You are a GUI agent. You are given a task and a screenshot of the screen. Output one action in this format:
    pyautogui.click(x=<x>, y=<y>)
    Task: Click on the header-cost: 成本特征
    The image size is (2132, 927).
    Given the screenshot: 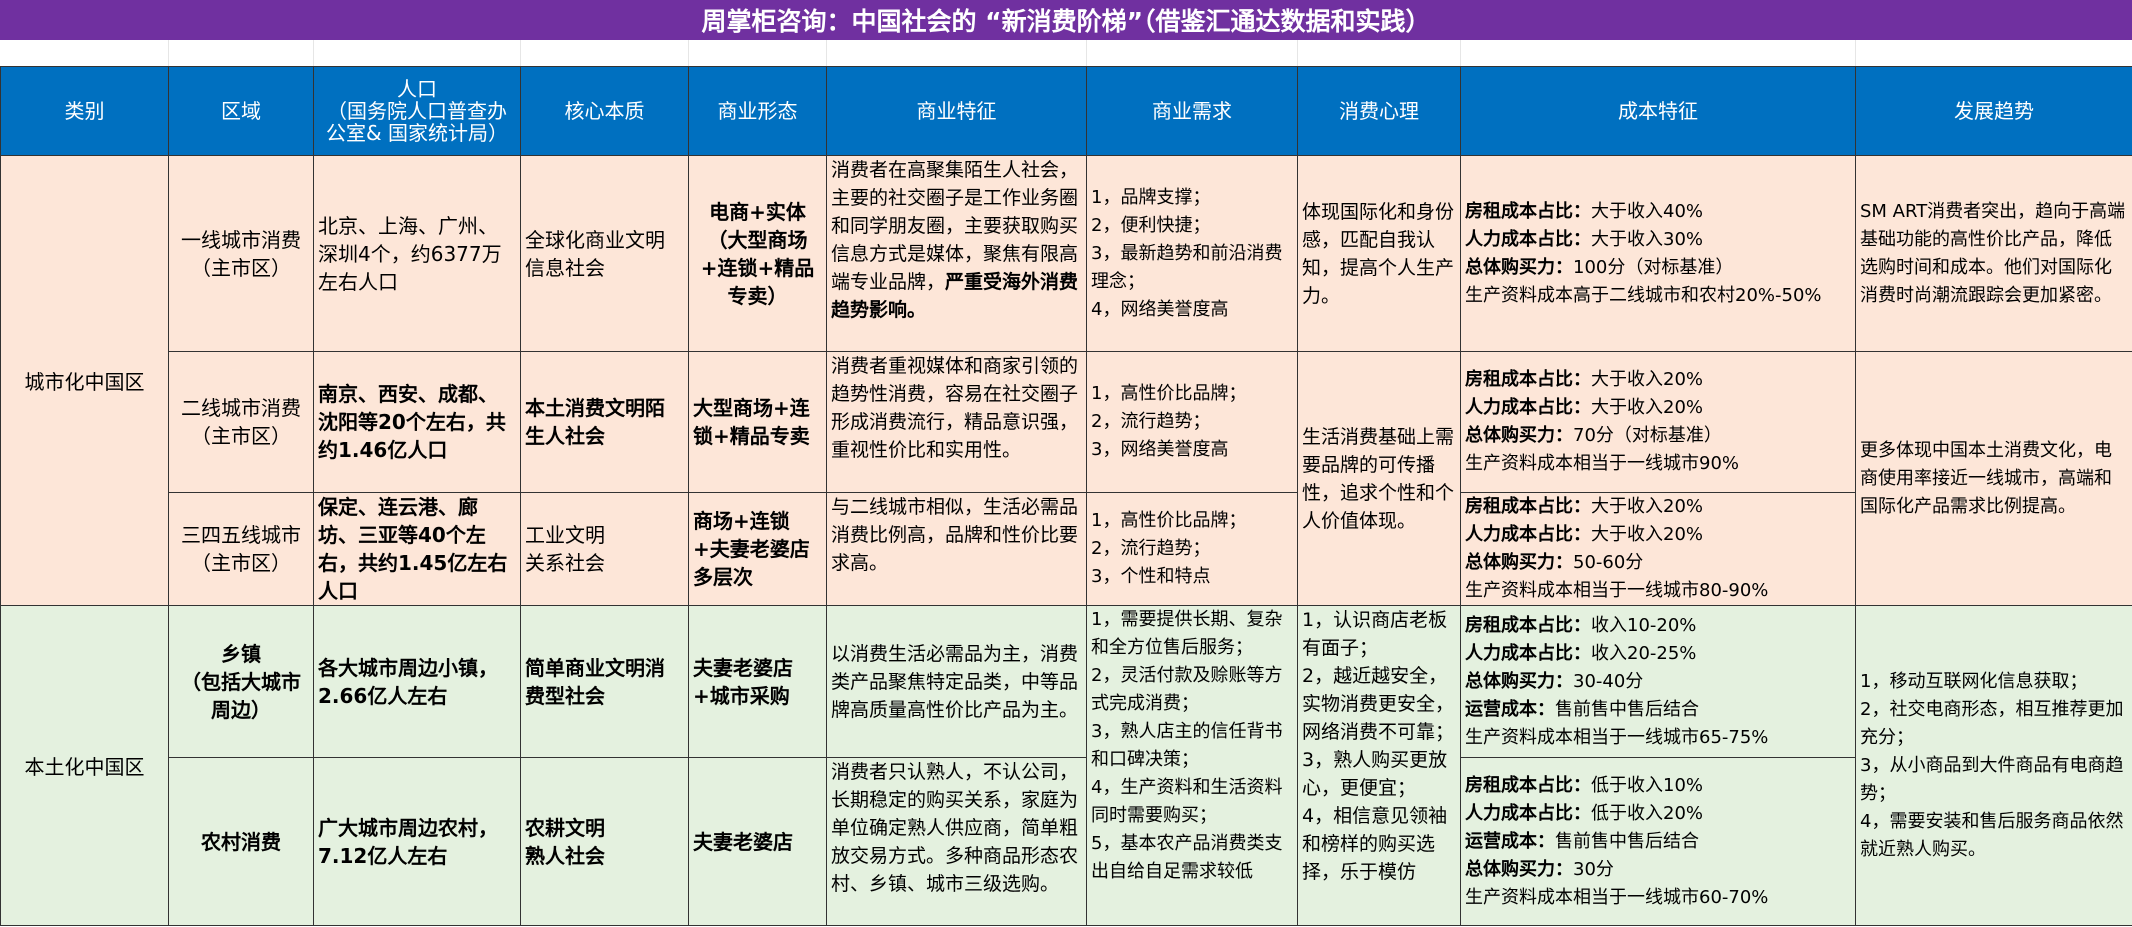 What is the action you would take?
    pyautogui.click(x=1658, y=111)
    